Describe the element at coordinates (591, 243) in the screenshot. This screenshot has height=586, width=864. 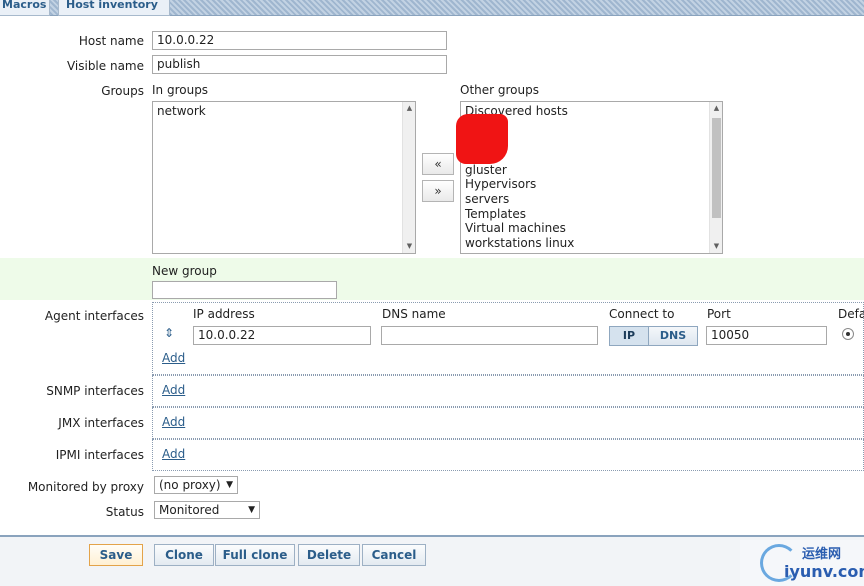
I see `list-item: workstations linux` at that location.